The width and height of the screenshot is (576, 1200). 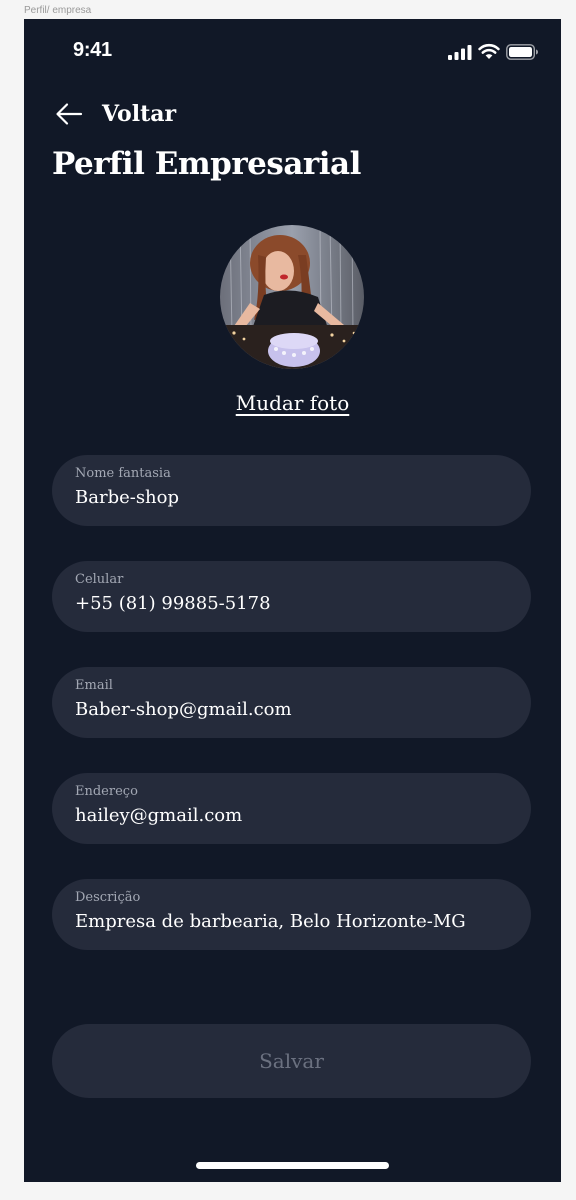 What do you see at coordinates (522, 51) in the screenshot?
I see `battery-icon` at bounding box center [522, 51].